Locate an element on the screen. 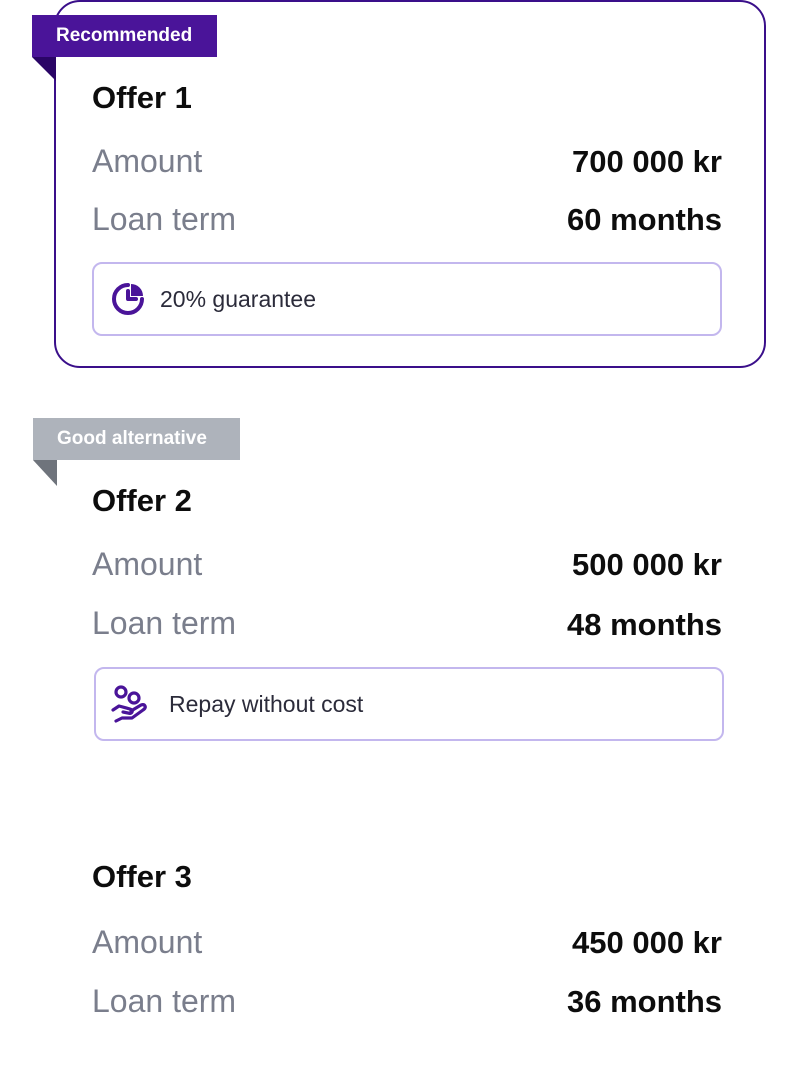 Image resolution: width=800 pixels, height=1065 pixels. feature-guarantee: 20% guarantee is located at coordinates (407, 299).